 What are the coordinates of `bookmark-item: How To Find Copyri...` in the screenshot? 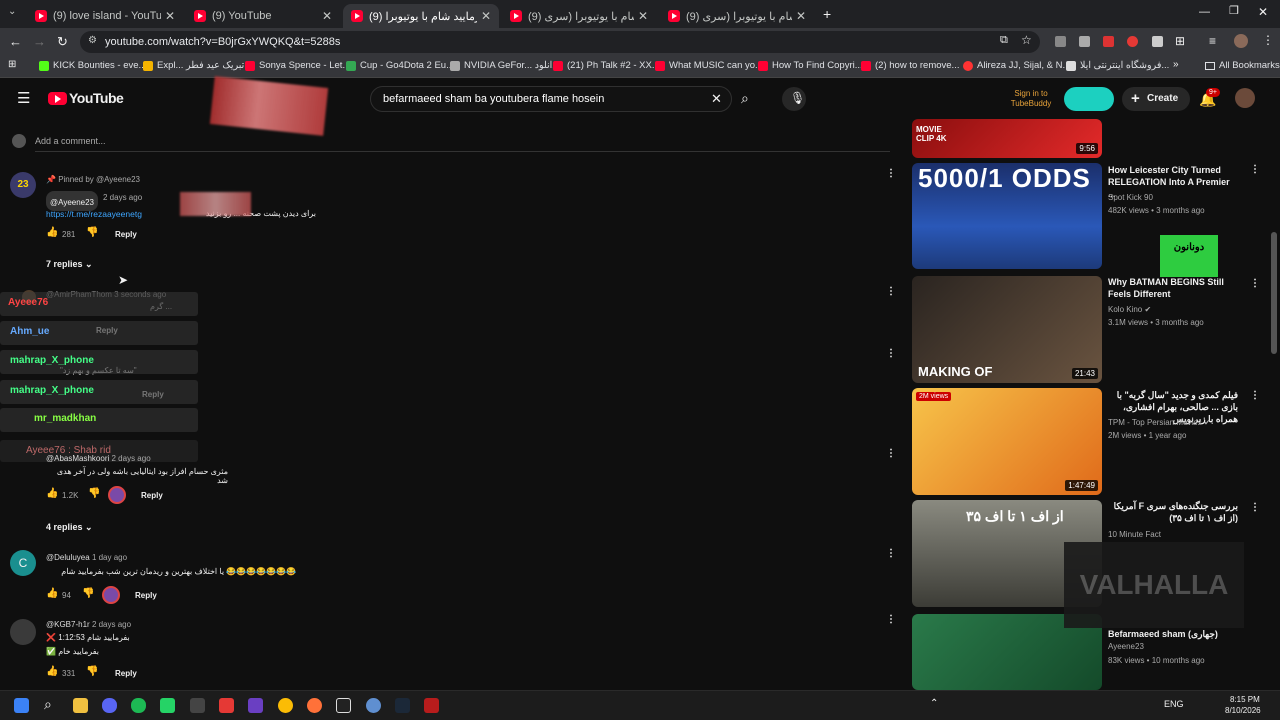 It's located at (810, 65).